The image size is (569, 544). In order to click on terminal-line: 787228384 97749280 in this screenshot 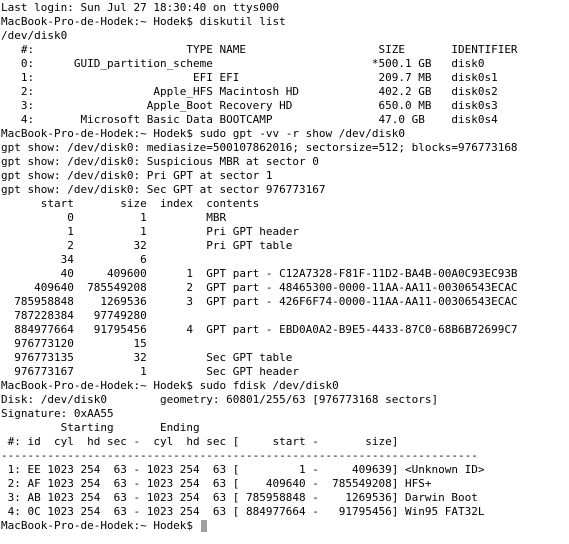, I will do `click(74, 315)`.